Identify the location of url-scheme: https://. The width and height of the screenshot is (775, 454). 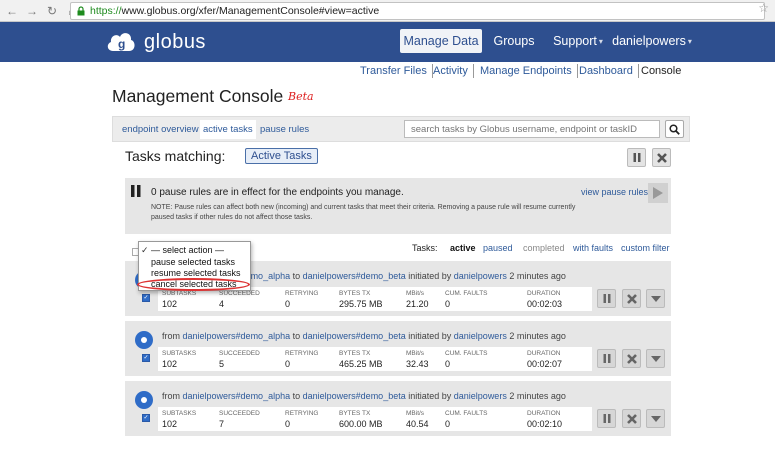
(106, 11).